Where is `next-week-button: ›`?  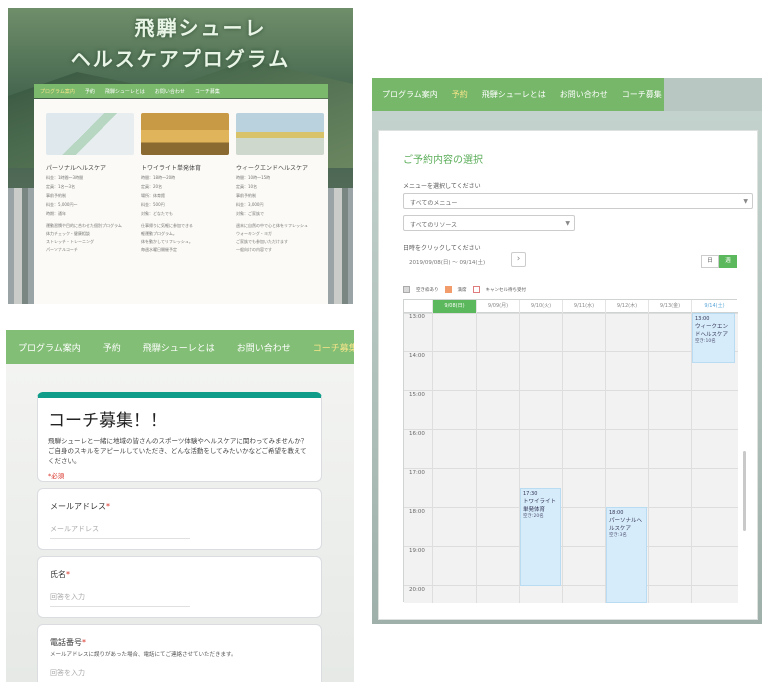 next-week-button: › is located at coordinates (518, 259).